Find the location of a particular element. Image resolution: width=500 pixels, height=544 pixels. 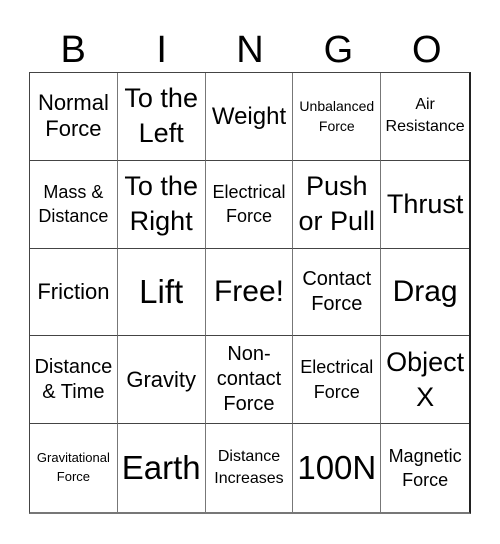

free-space-cell: Free! is located at coordinates (249, 292).